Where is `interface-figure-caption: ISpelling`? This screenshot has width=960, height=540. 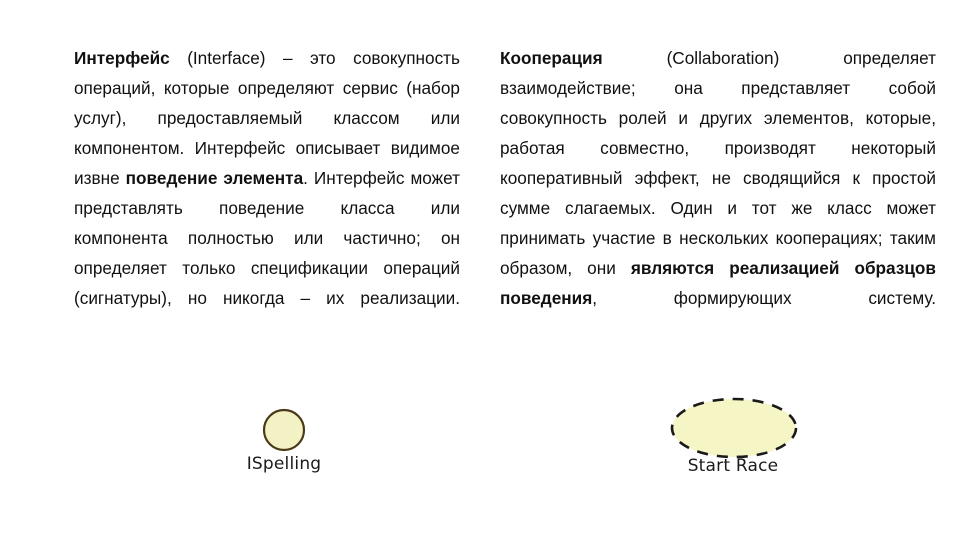
interface-figure-caption: ISpelling is located at coordinates (284, 464).